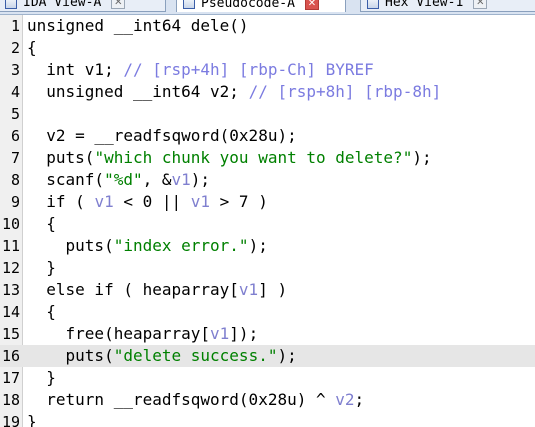  Describe the element at coordinates (15, 48) in the screenshot. I see `line-number: 2` at that location.